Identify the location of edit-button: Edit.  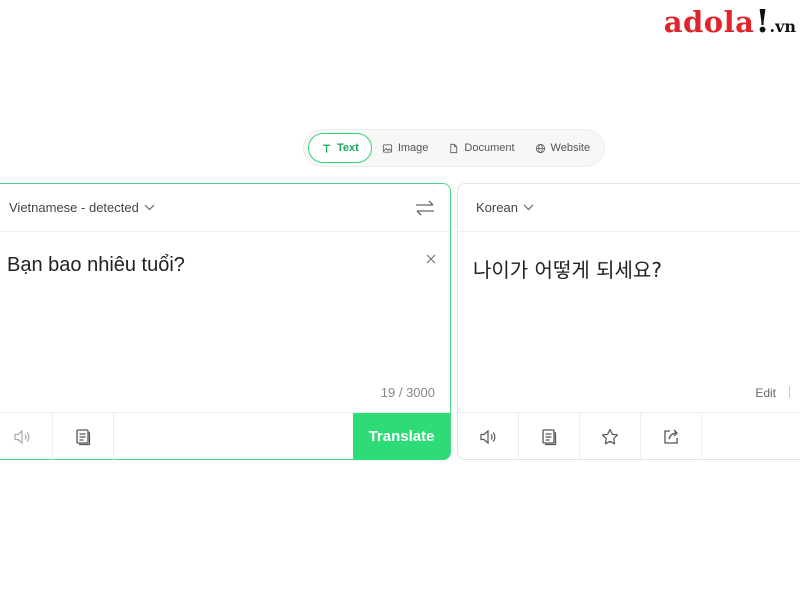
(765, 393).